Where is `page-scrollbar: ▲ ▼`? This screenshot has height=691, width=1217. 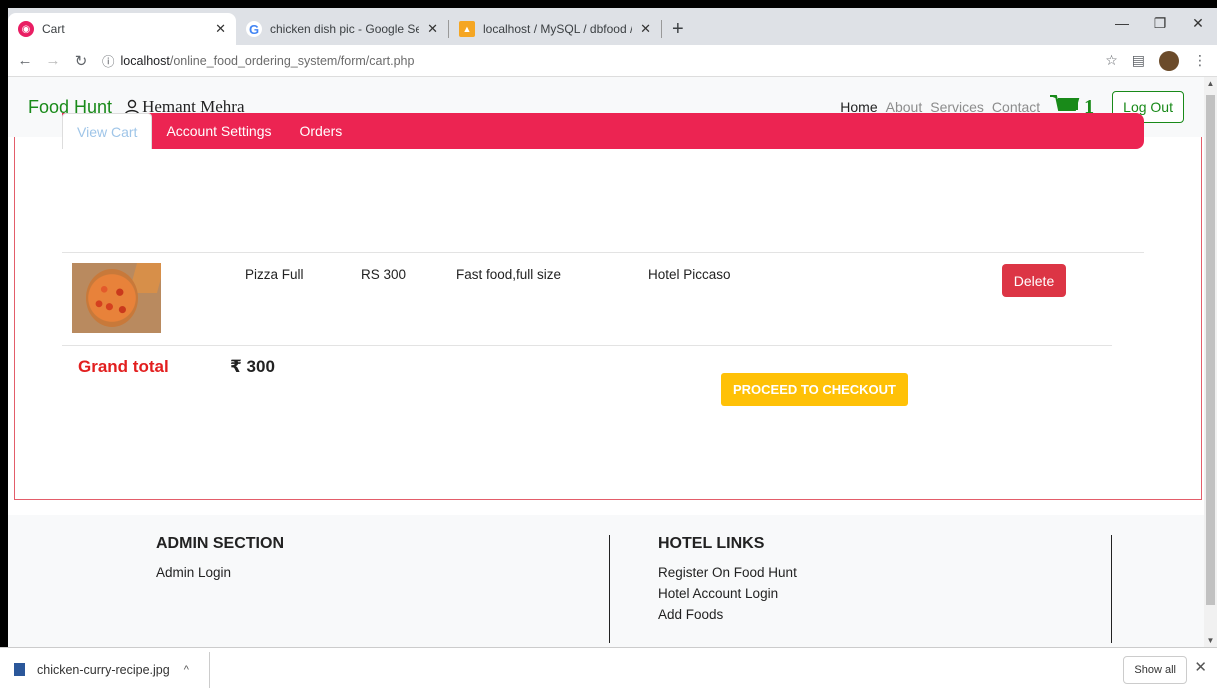
page-scrollbar: ▲ ▼ is located at coordinates (1210, 362).